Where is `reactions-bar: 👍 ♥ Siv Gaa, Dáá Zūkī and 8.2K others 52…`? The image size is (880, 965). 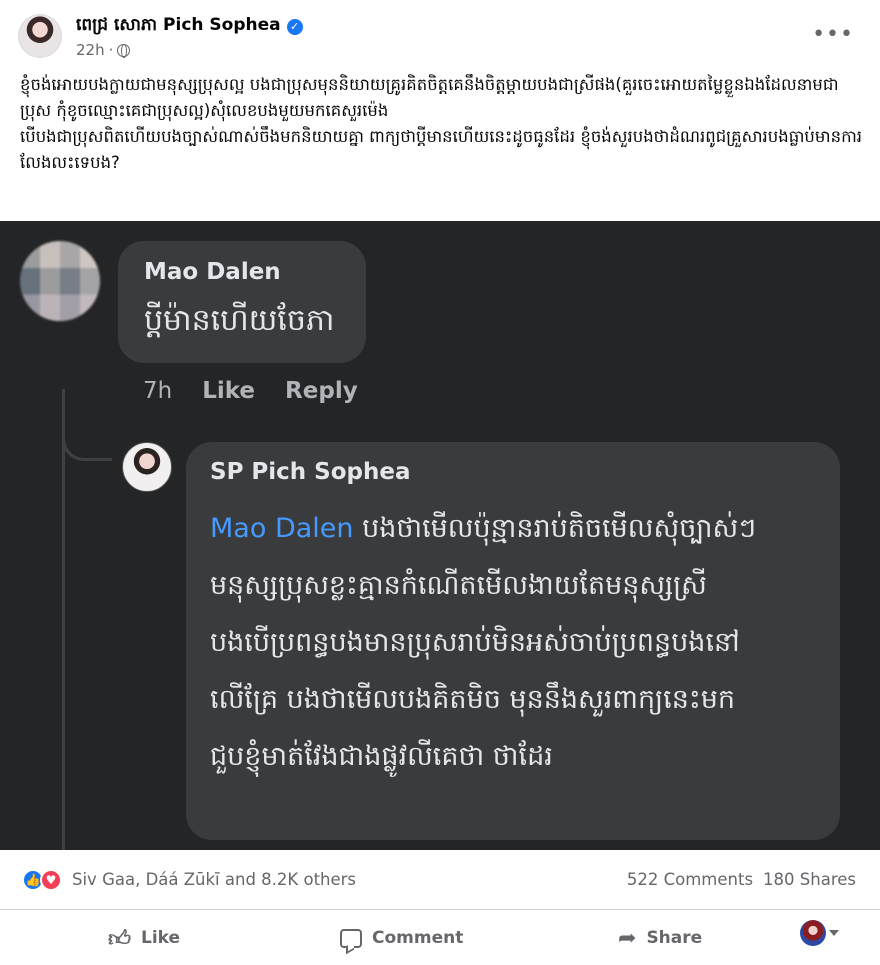
reactions-bar: 👍 ♥ Siv Gaa, Dáá Zūkī and 8.2K others 52… is located at coordinates (440, 880).